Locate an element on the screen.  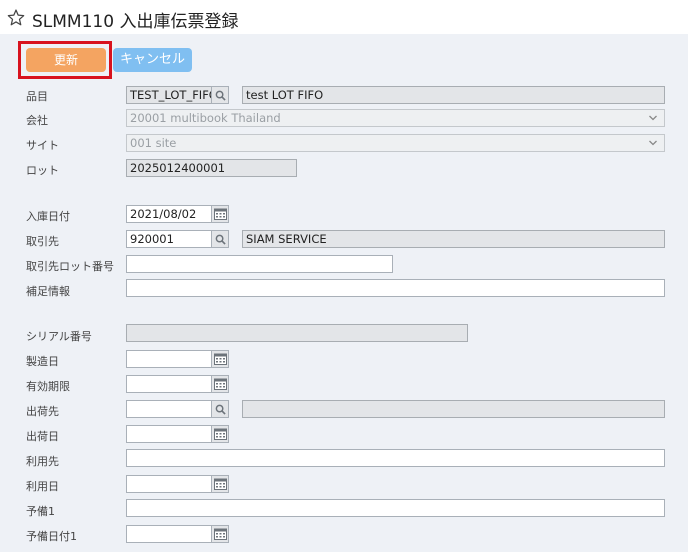
reserve-date1-input is located at coordinates (169, 534).